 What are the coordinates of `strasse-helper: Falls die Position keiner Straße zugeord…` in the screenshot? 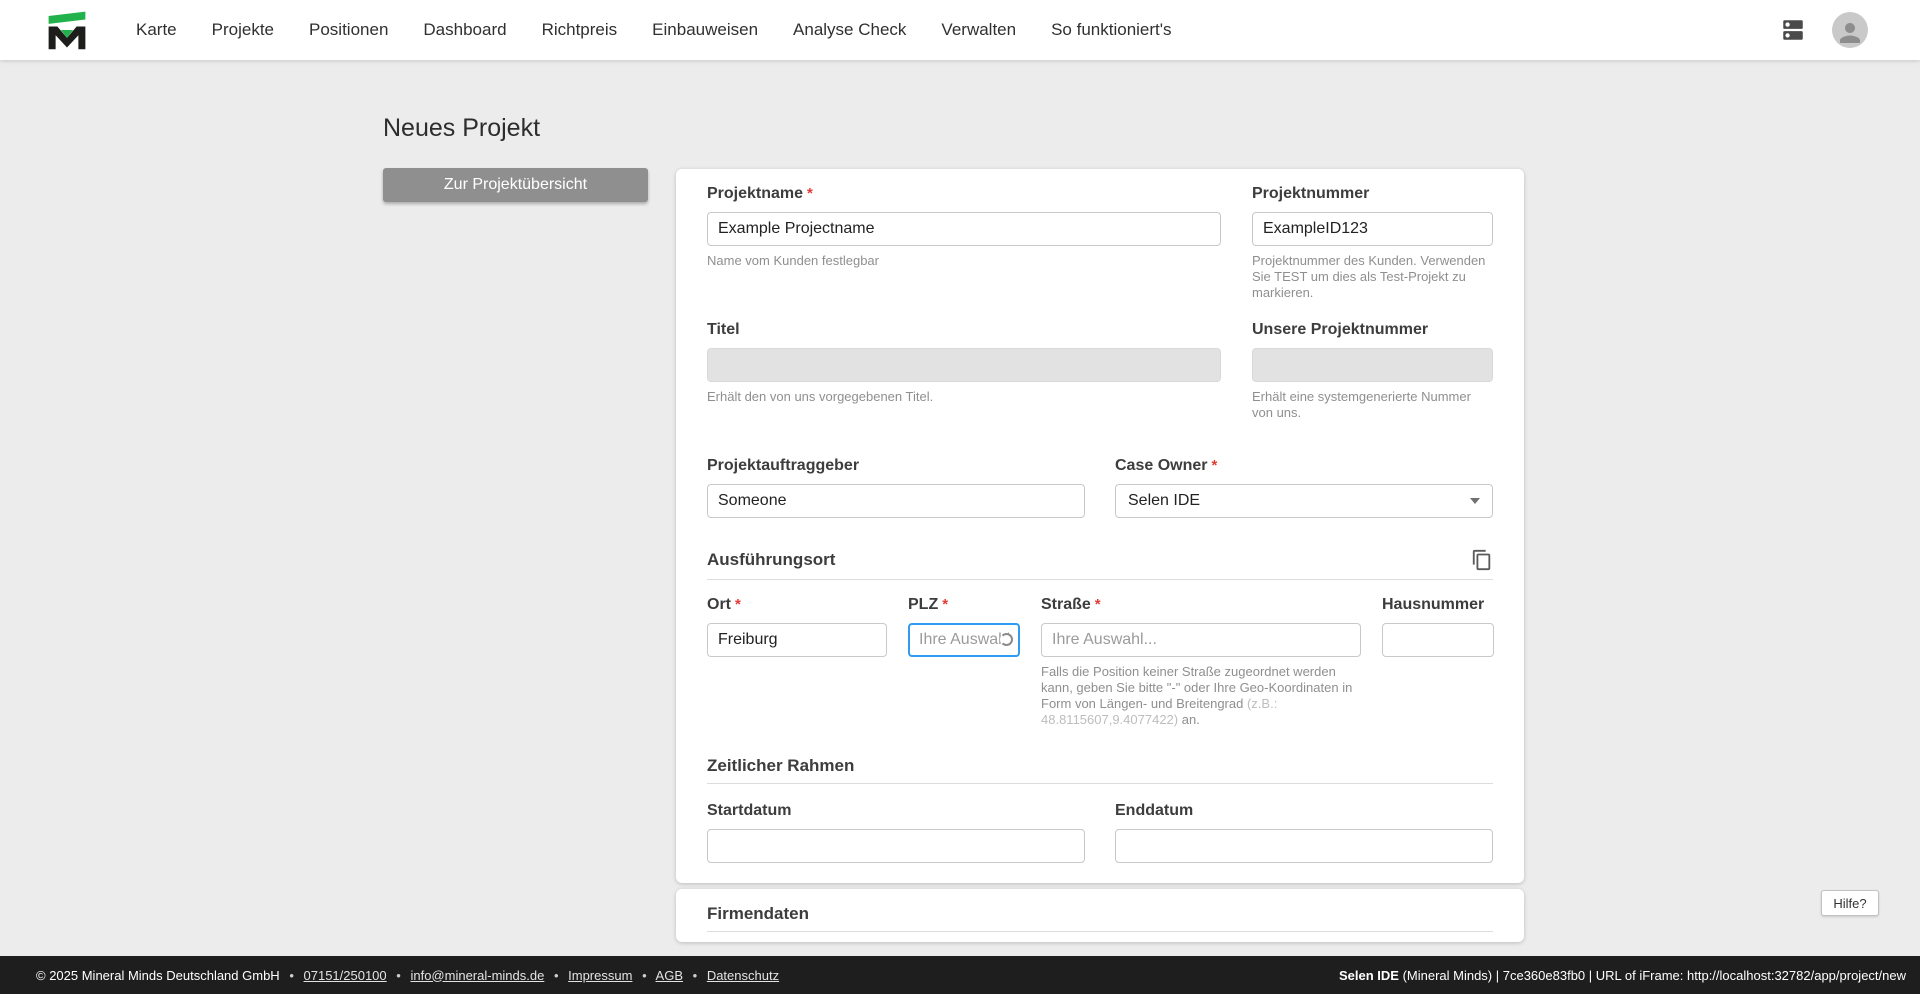 It's located at (1197, 695).